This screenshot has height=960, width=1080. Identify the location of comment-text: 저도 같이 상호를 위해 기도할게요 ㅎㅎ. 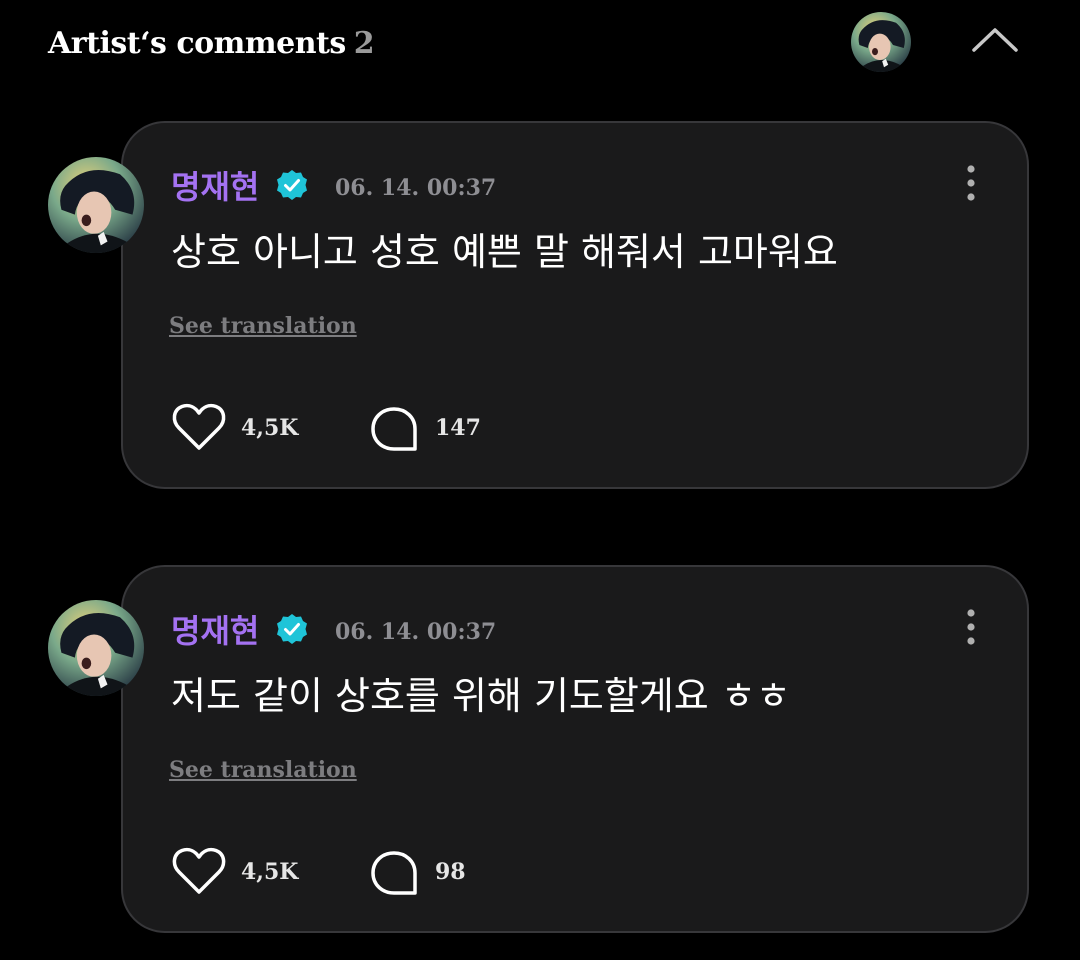
(481, 696).